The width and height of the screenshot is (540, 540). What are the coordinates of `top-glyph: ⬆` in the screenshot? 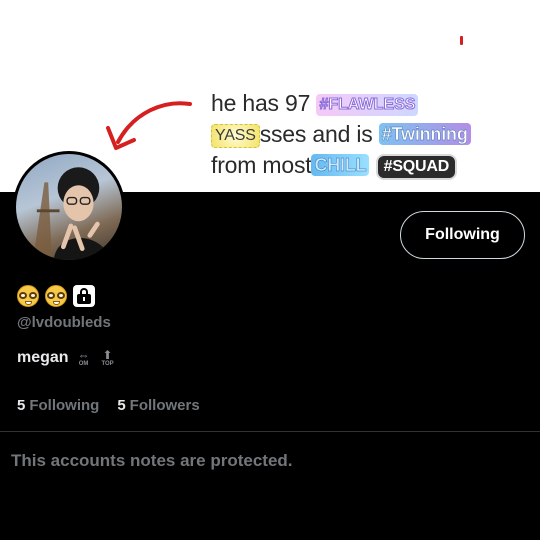 It's located at (107, 354).